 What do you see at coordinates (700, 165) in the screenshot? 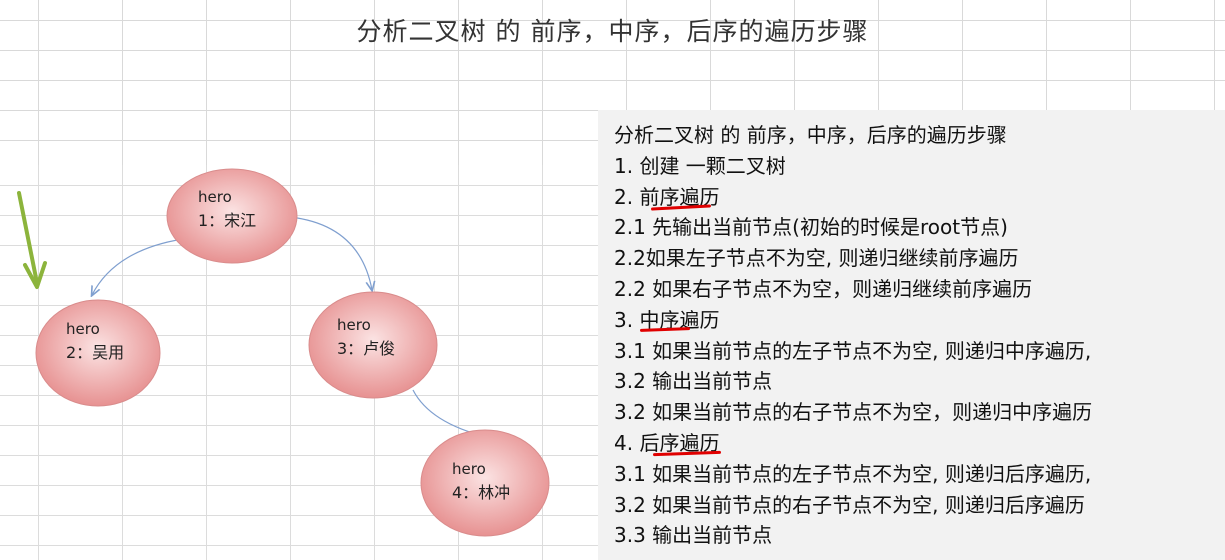
I see `step-line: 1. 创建 一颗二叉树` at bounding box center [700, 165].